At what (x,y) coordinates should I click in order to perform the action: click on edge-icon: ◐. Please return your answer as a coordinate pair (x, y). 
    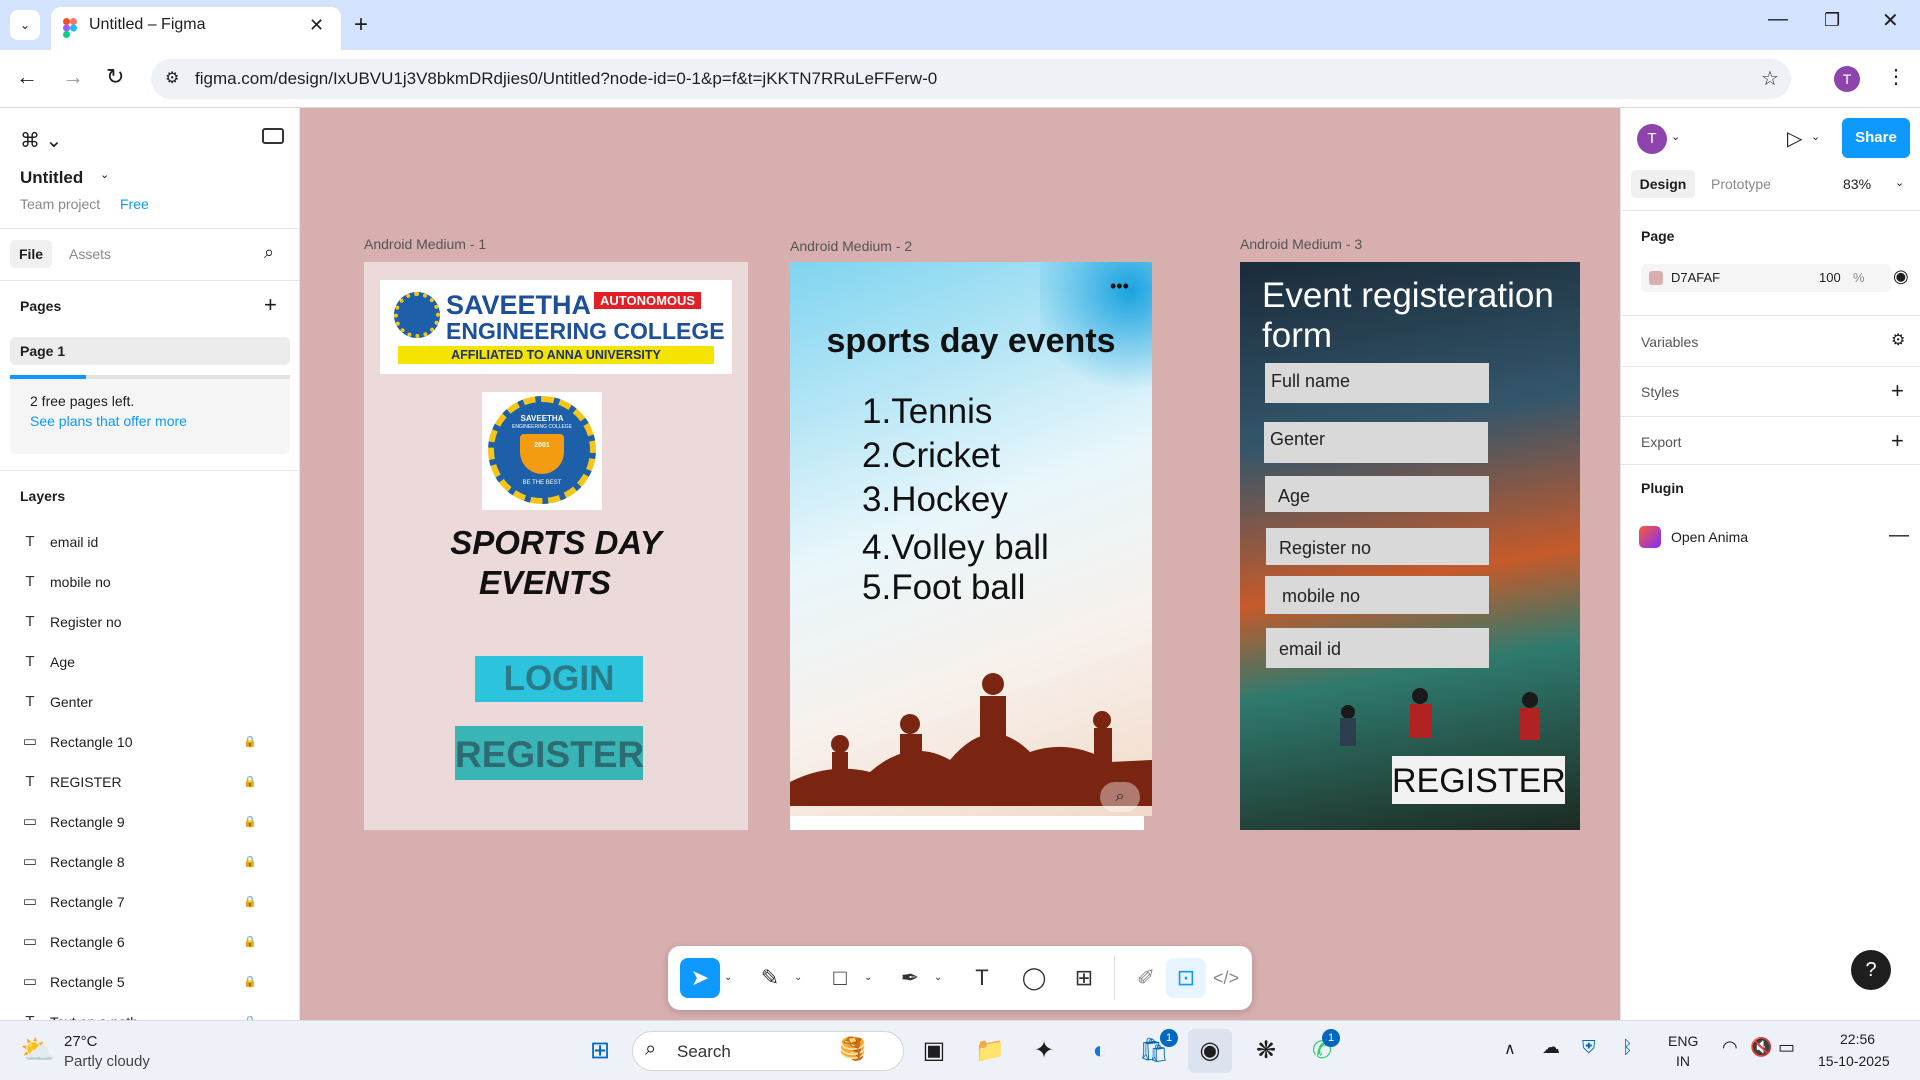
    Looking at the image, I should click on (1100, 1051).